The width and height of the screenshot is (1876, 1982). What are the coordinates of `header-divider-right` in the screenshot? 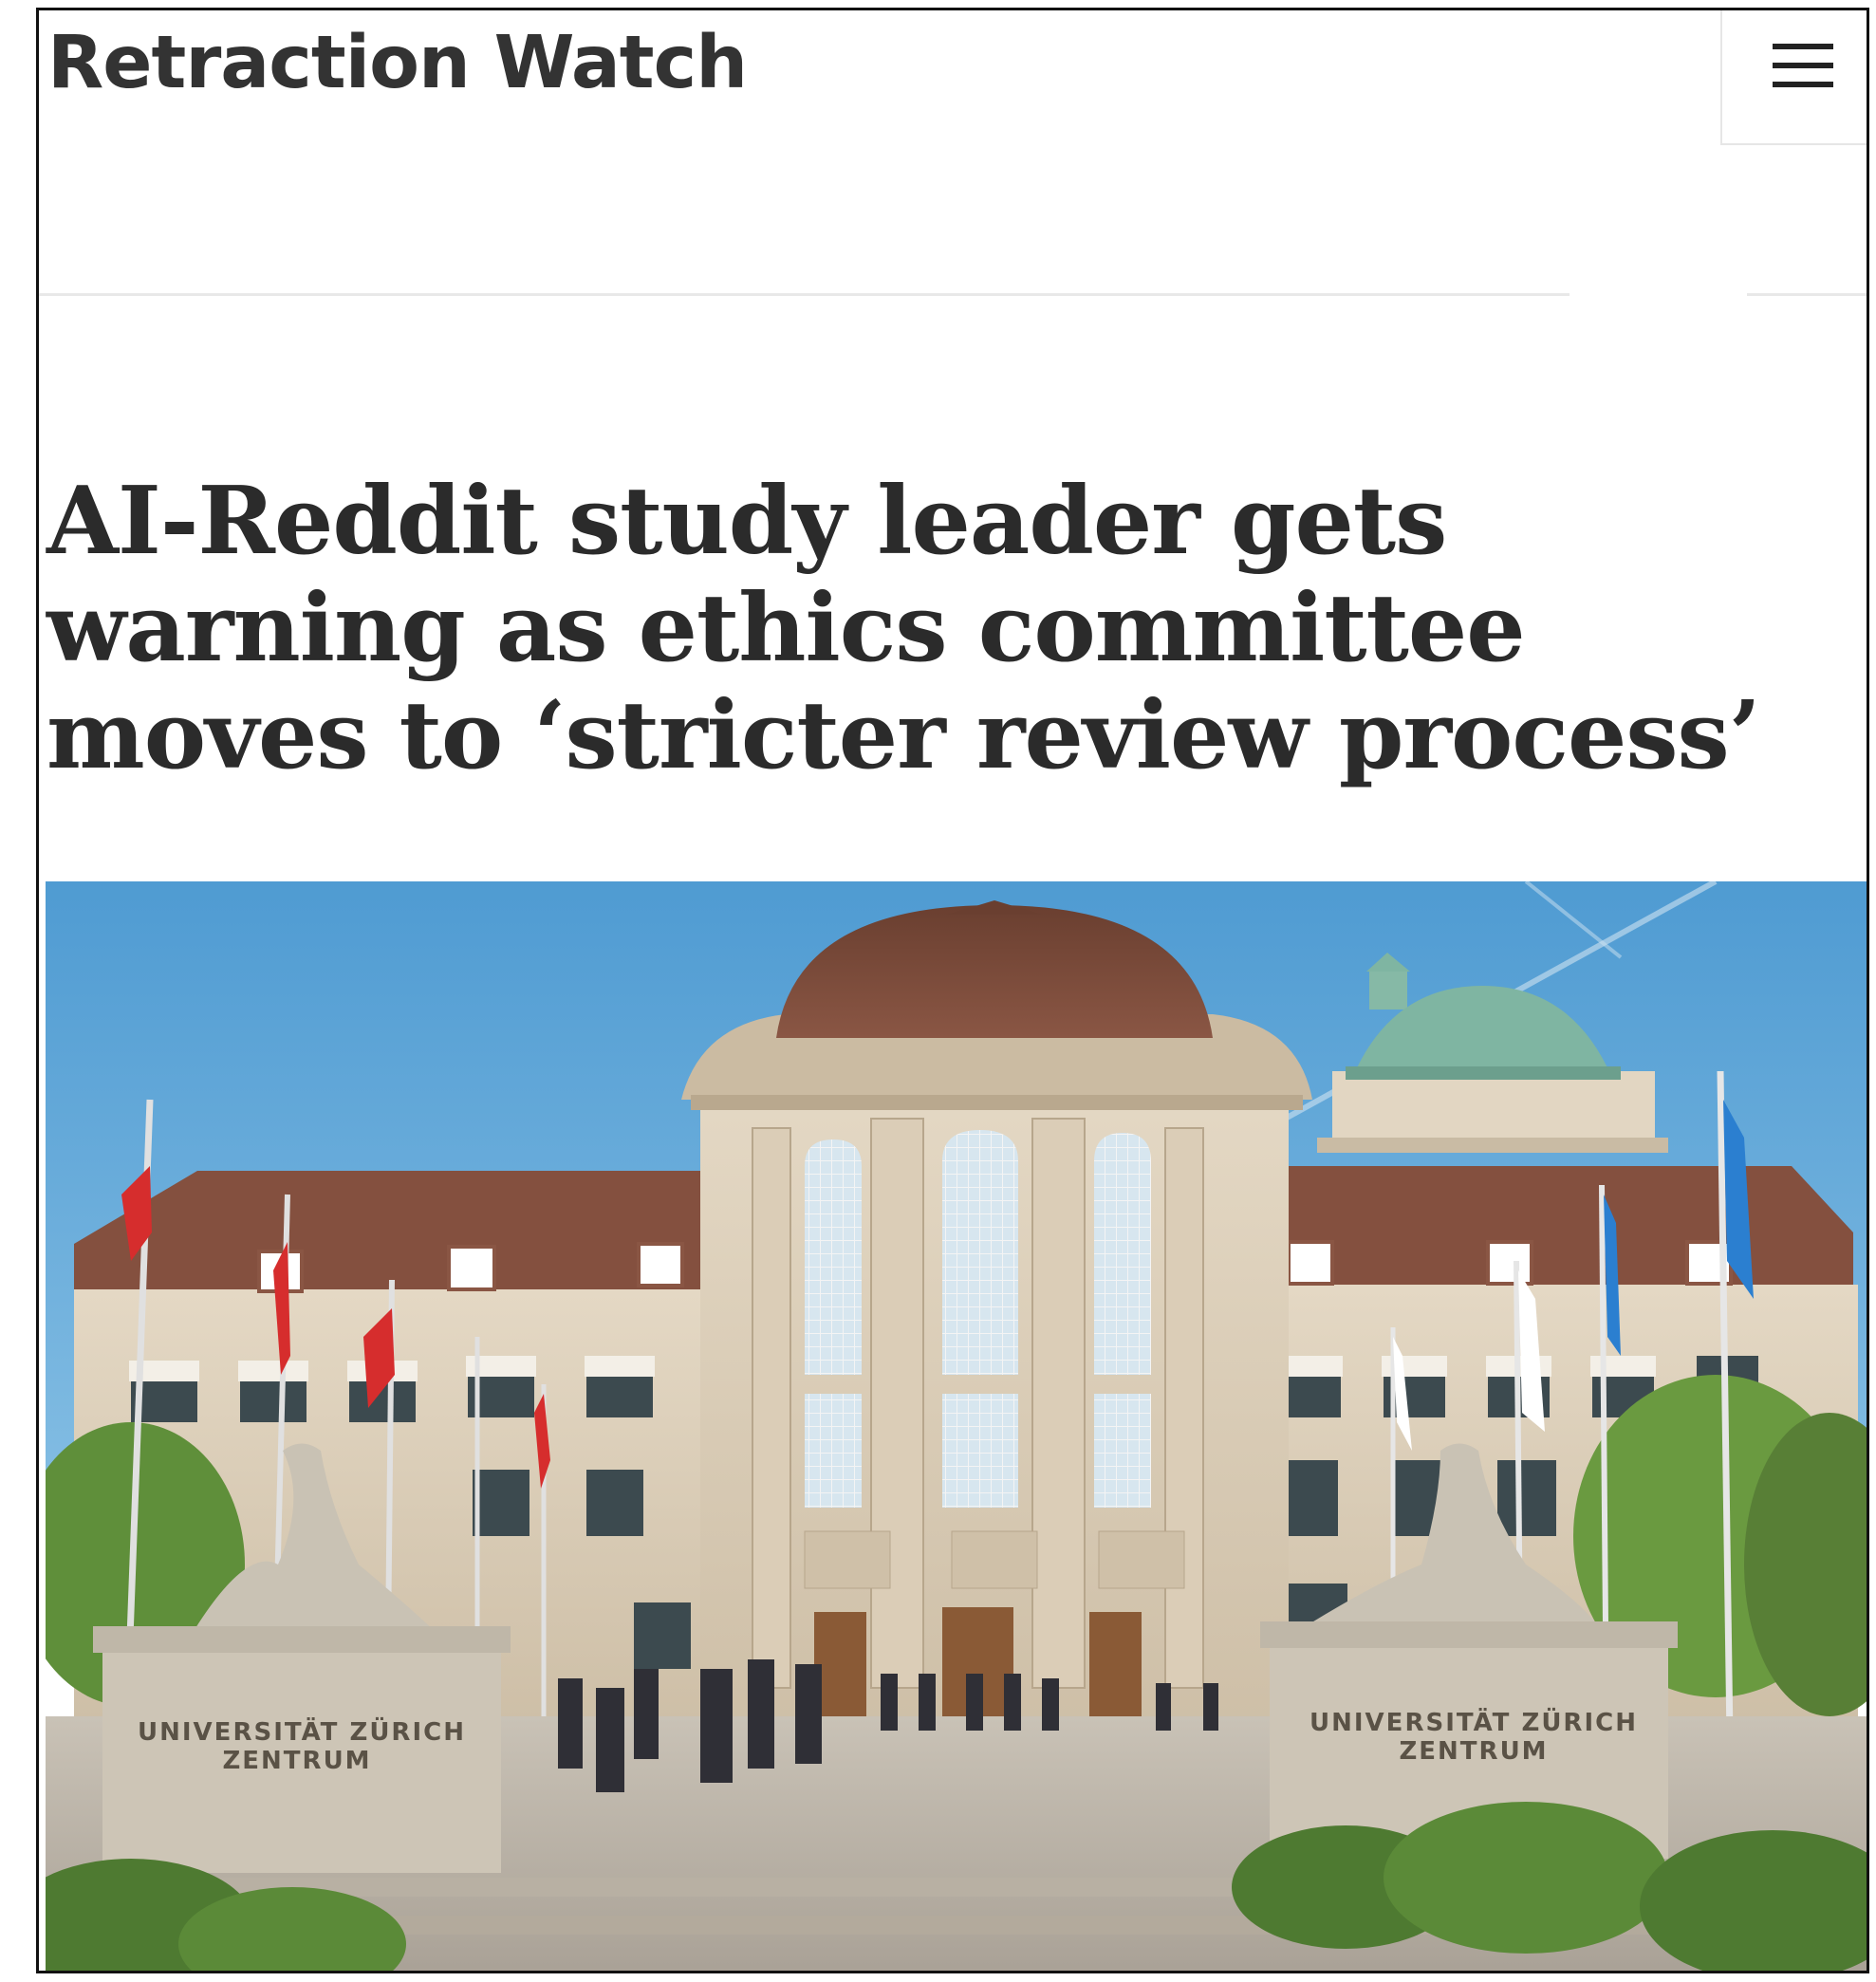 It's located at (1807, 294).